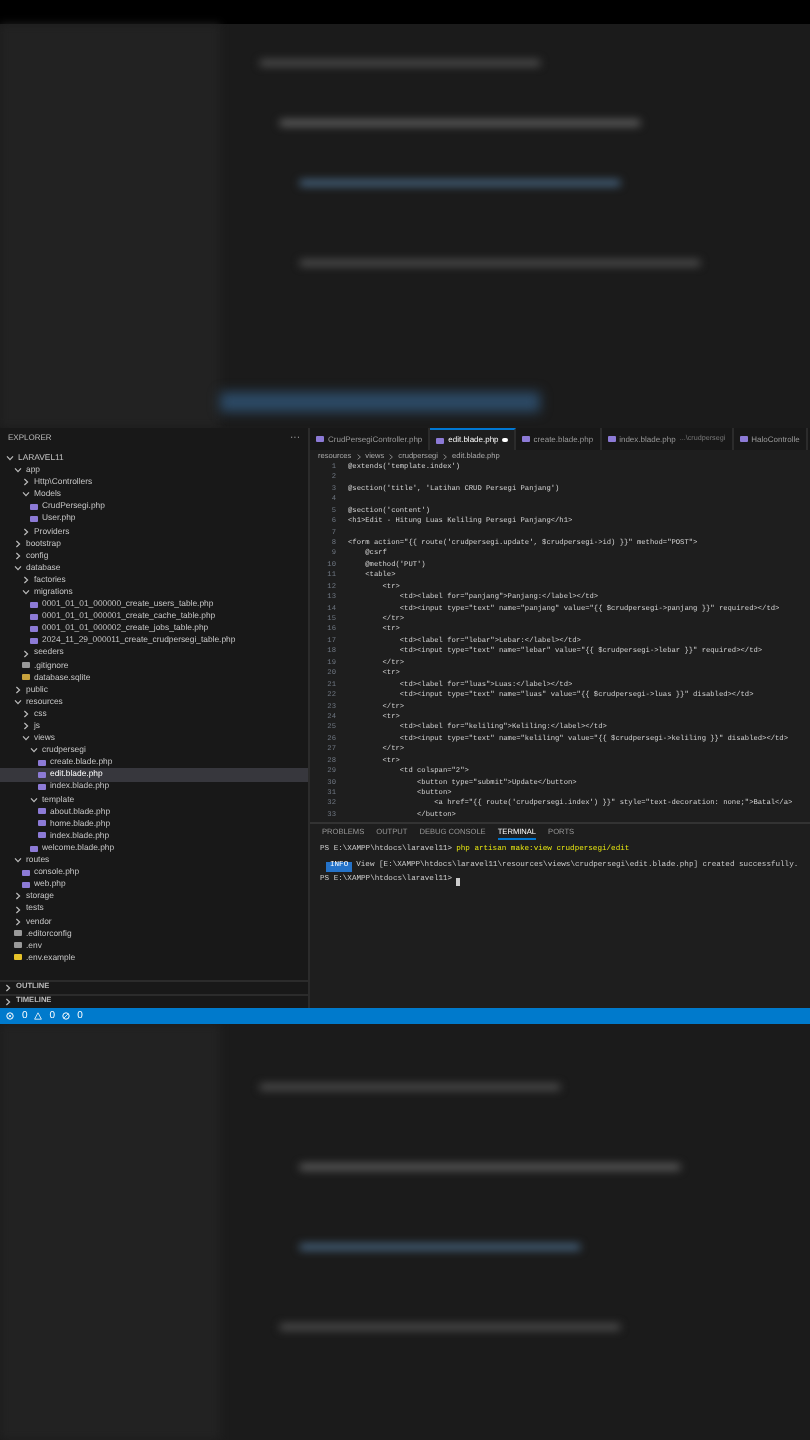 The width and height of the screenshot is (810, 1440). Describe the element at coordinates (458, 882) in the screenshot. I see `cursor-icon` at that location.